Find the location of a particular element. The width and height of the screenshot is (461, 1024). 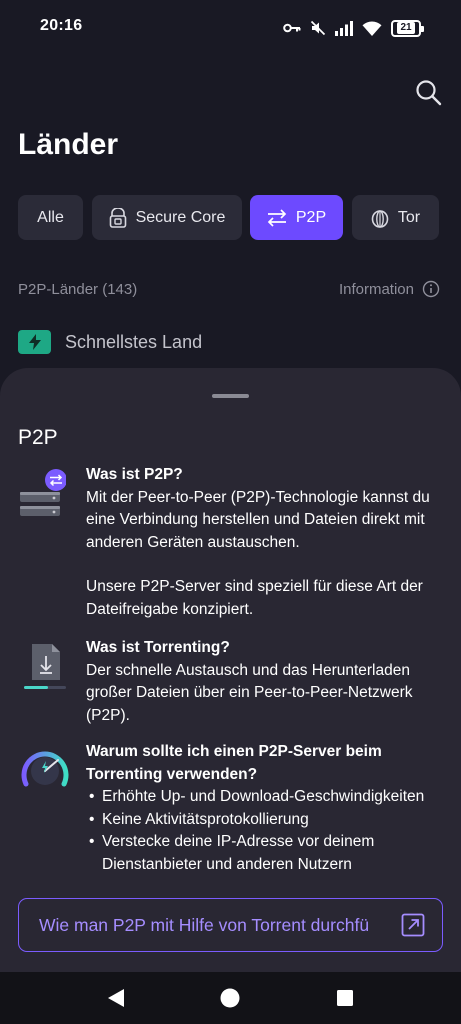

filter-chip-label: P2P is located at coordinates (311, 217).